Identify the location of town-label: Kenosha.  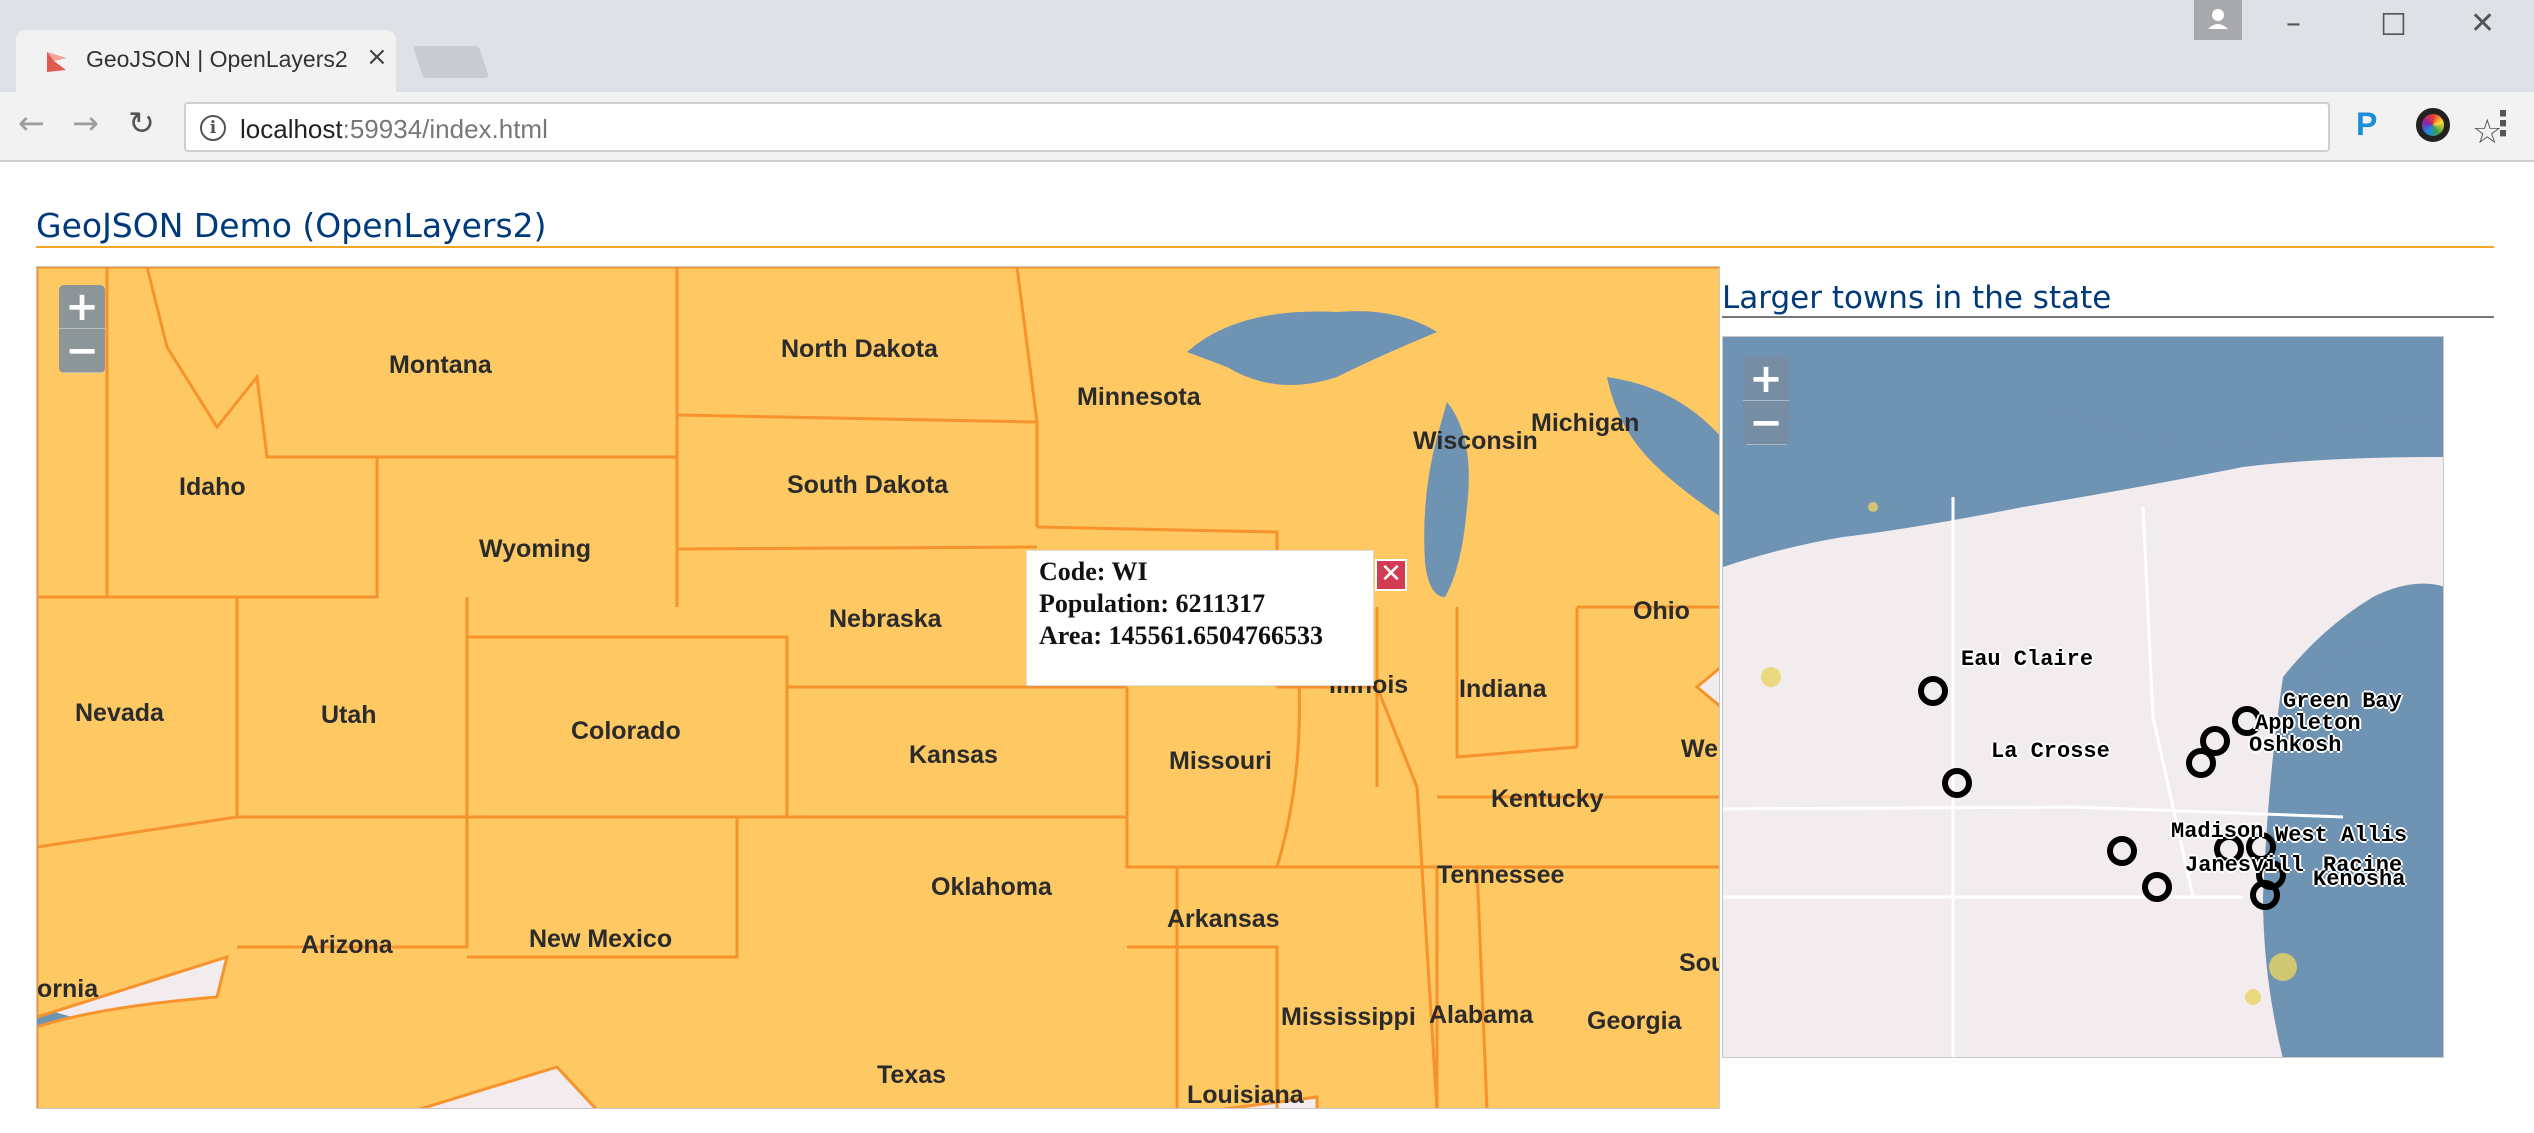
(2359, 879).